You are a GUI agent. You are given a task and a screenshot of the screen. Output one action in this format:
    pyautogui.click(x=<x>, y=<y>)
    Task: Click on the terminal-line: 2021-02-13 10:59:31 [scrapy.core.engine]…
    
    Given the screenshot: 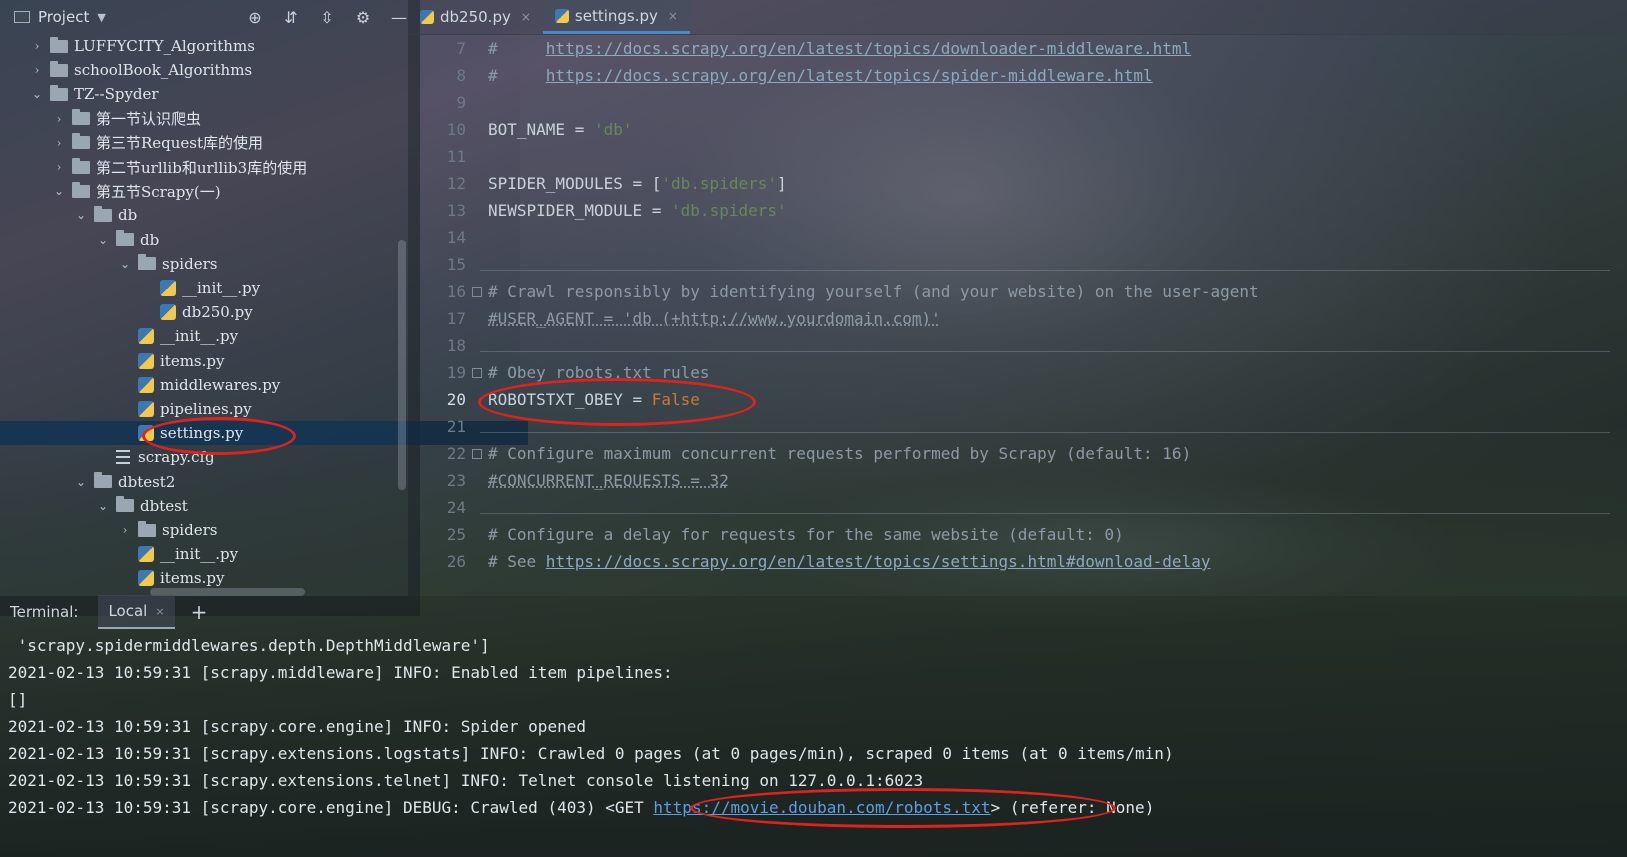 What is the action you would take?
    pyautogui.click(x=581, y=807)
    